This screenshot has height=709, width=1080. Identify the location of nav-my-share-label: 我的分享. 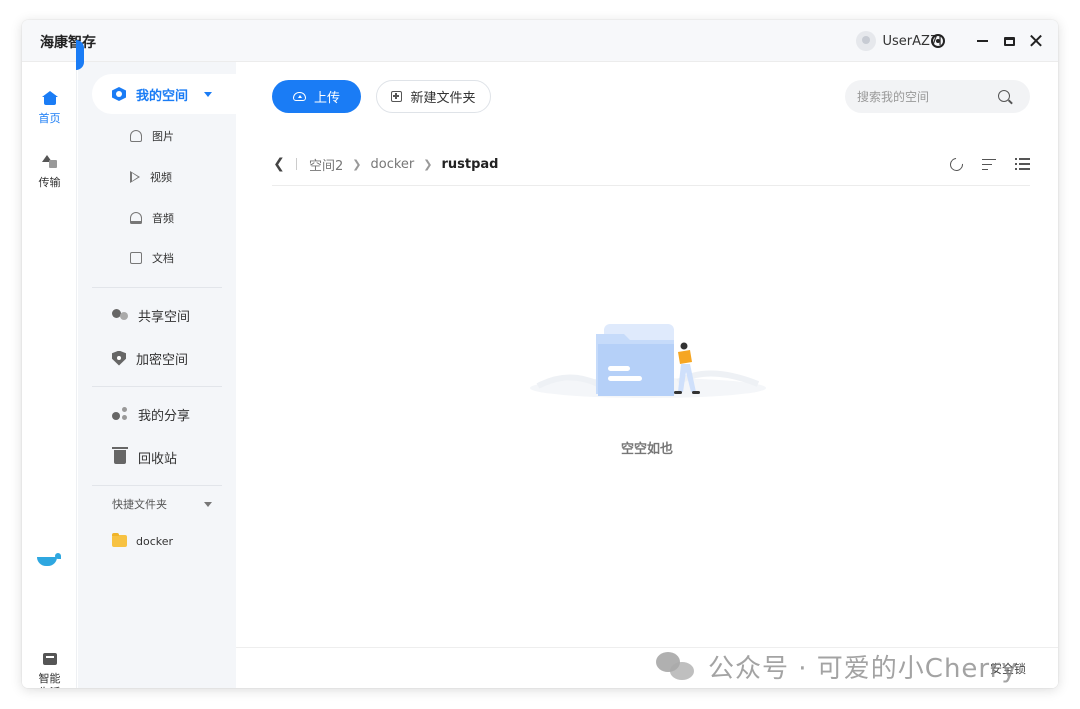
(164, 416).